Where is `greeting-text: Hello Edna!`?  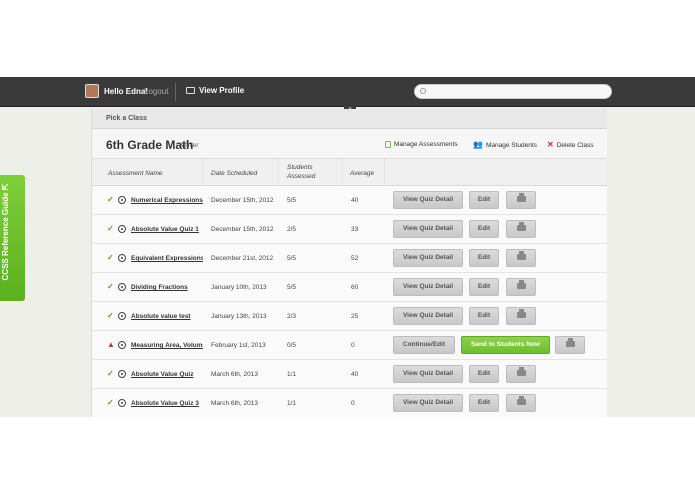
greeting-text: Hello Edna! is located at coordinates (126, 91).